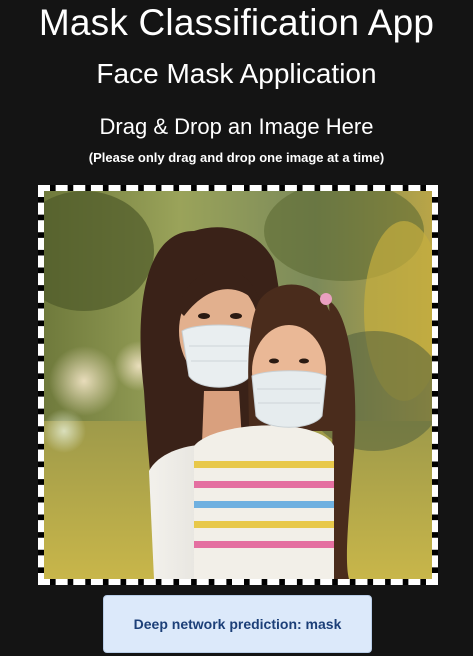 The image size is (473, 656). Describe the element at coordinates (236, 126) in the screenshot. I see `drop-zone-heading: Drag & Drop an Image Here` at that location.